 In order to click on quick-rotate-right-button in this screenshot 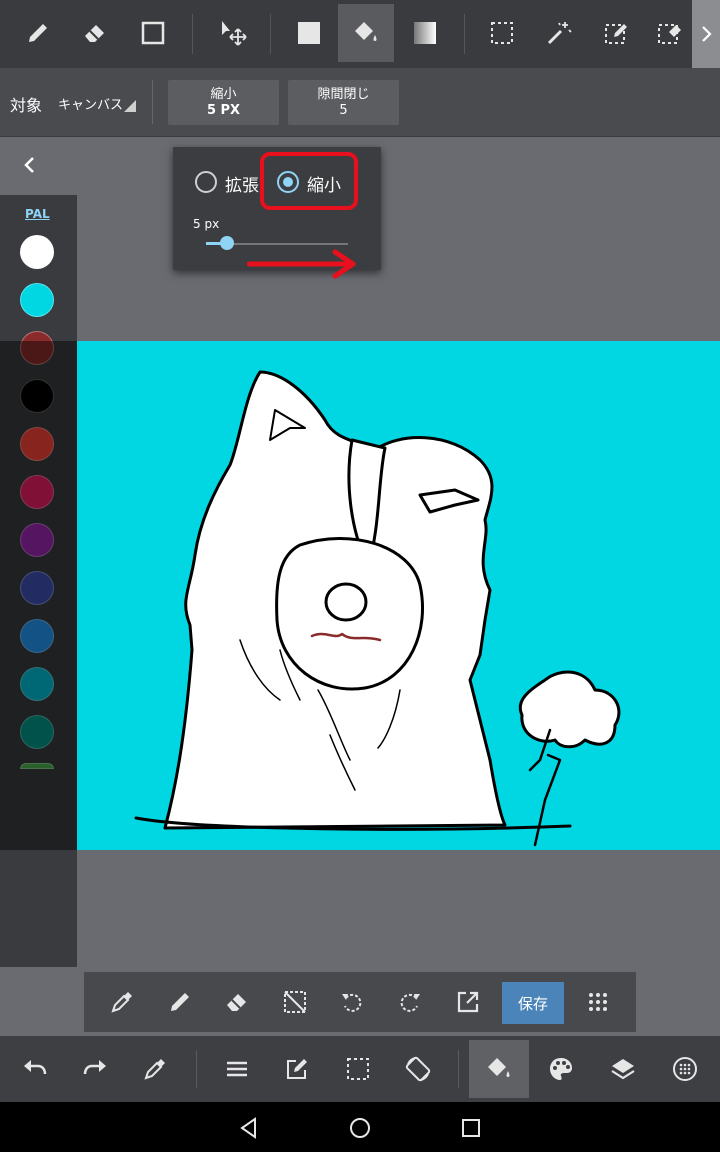, I will do `click(410, 1002)`.